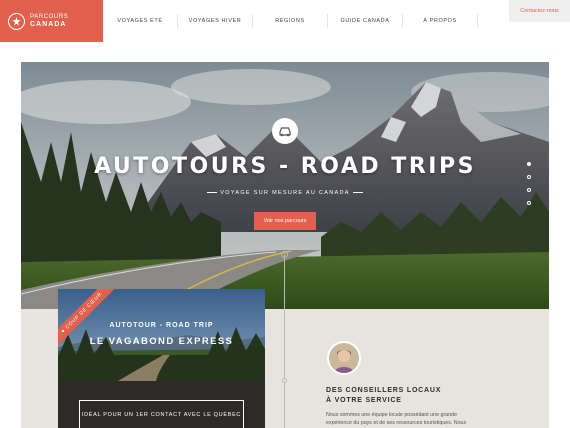  I want to click on advisors-heading-line2: À VOTRE SERVICE, so click(364, 400).